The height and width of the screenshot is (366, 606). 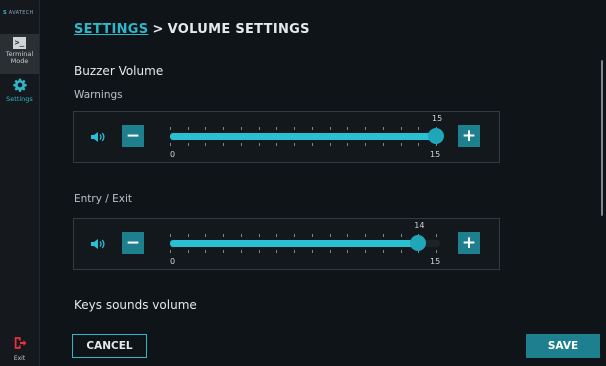 I want to click on sidebar-item-label: Settings, so click(x=19, y=99).